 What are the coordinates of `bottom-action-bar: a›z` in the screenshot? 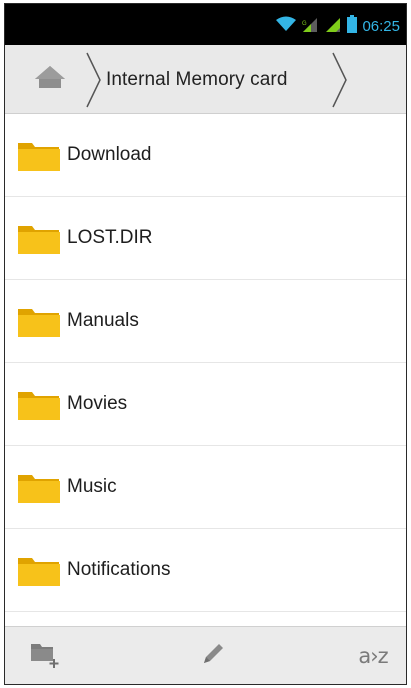 It's located at (205, 655).